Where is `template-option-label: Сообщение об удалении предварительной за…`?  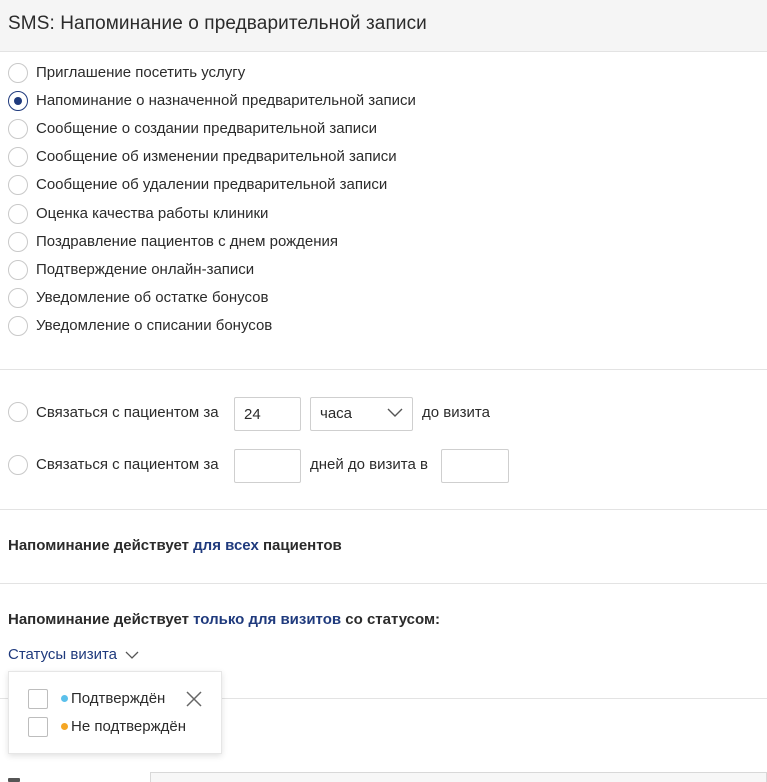
template-option-label: Сообщение об удалении предварительной за… is located at coordinates (211, 184).